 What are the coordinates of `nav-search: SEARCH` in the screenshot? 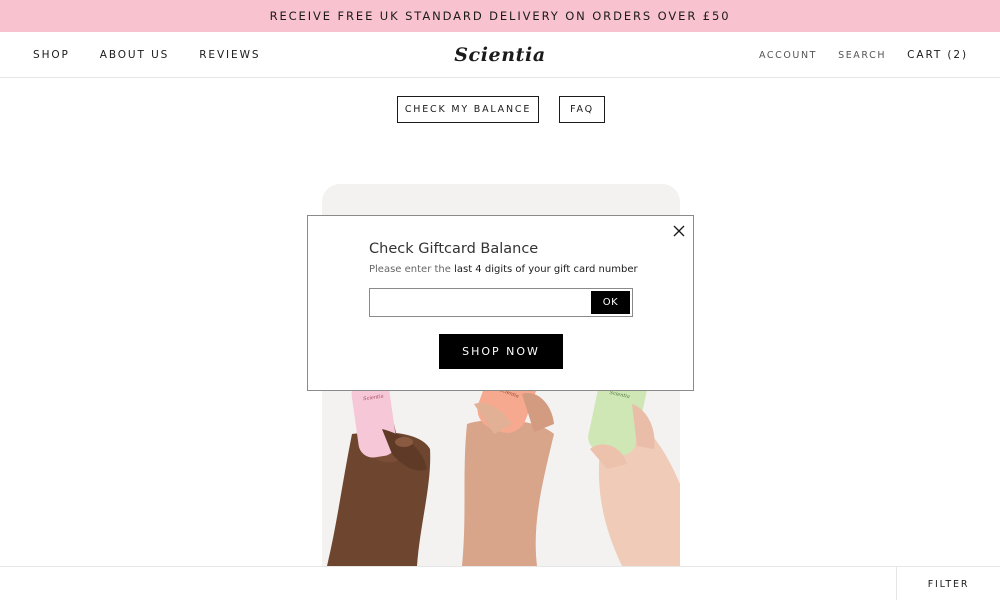 It's located at (862, 55).